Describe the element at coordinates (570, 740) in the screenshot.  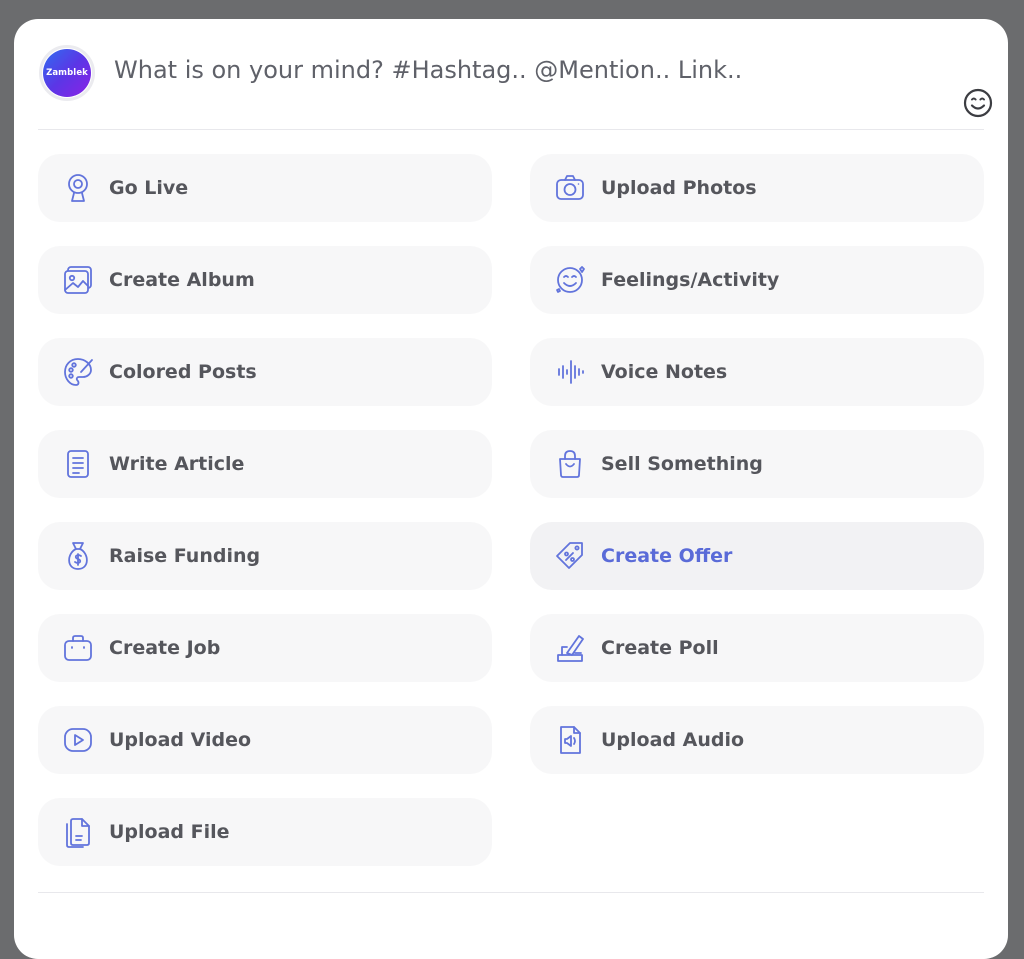
I see `audio-file-icon` at that location.